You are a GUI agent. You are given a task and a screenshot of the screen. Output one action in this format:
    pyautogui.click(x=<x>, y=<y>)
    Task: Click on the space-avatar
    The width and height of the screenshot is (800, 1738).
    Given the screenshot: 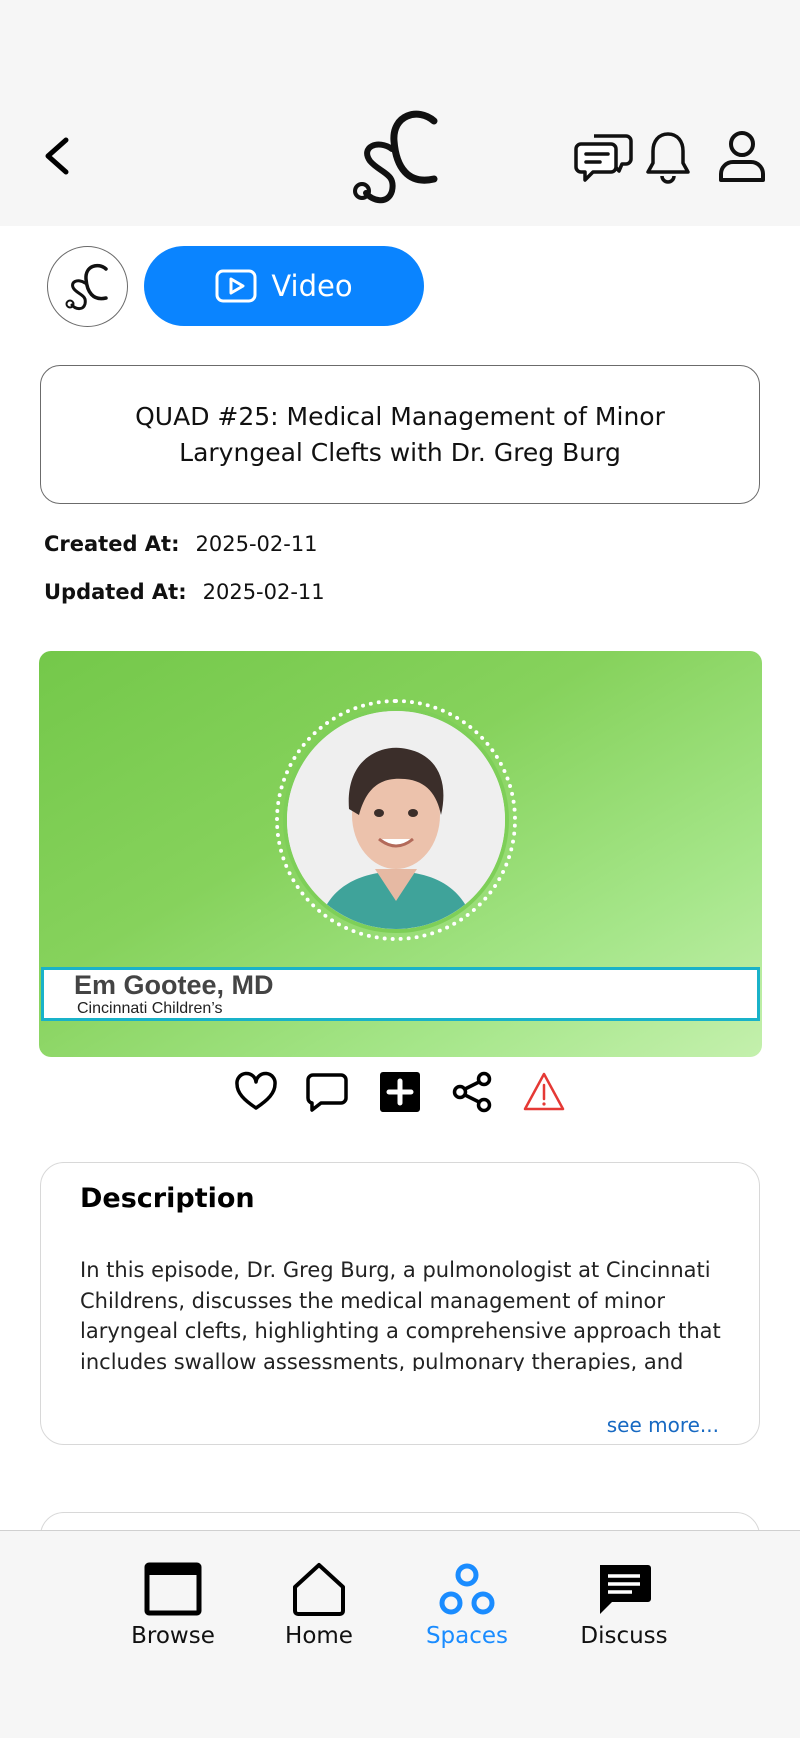 What is the action you would take?
    pyautogui.click(x=87, y=286)
    